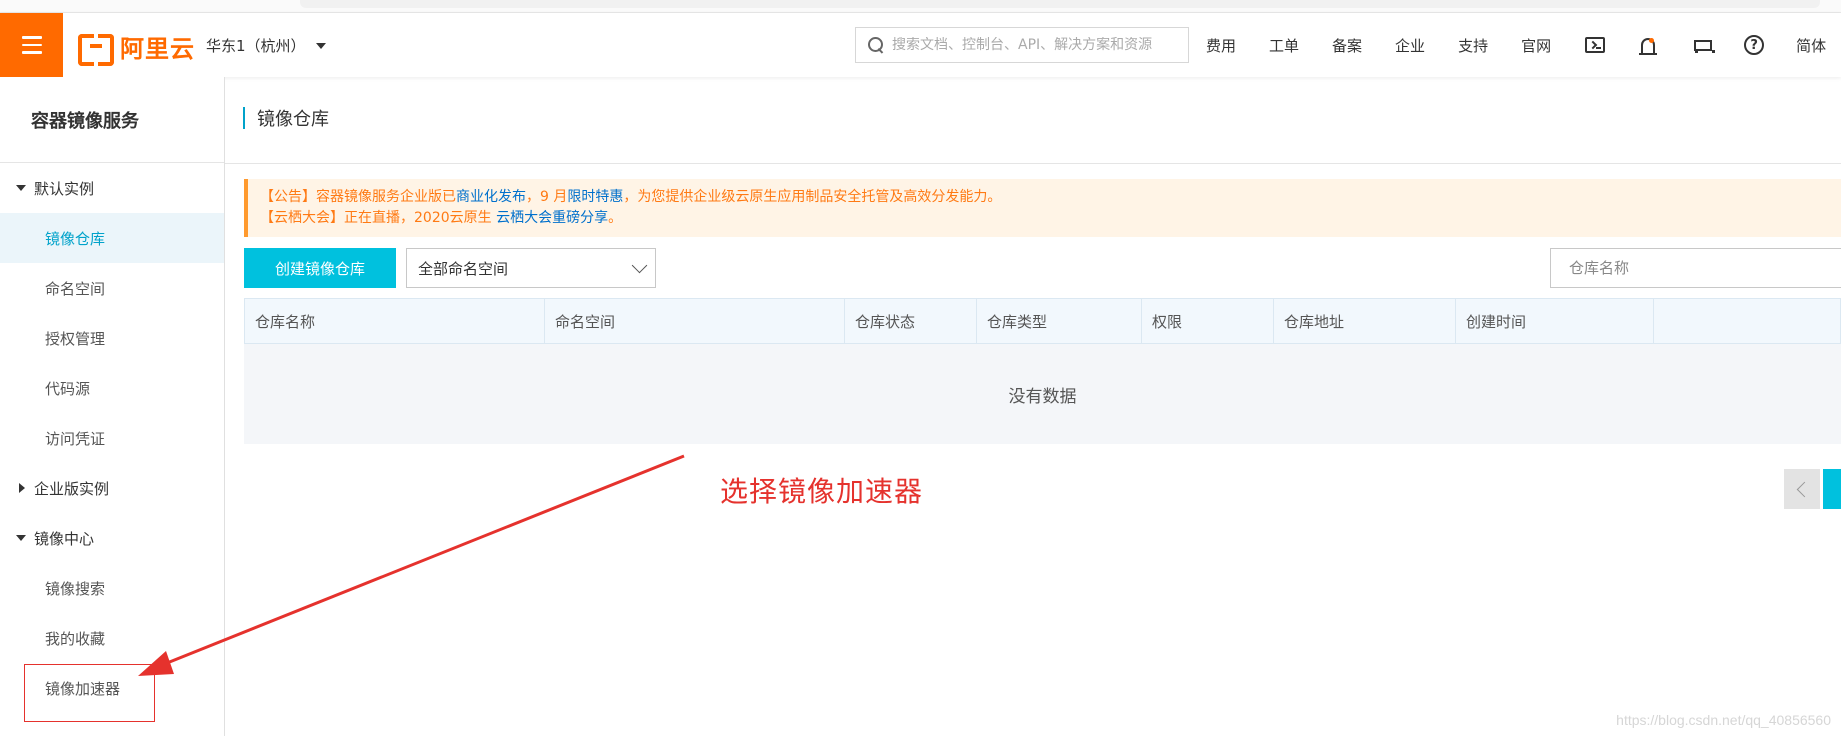 Image resolution: width=1841 pixels, height=736 pixels. Describe the element at coordinates (64, 538) in the screenshot. I see `sidebar-group-label: 镜像中心` at that location.